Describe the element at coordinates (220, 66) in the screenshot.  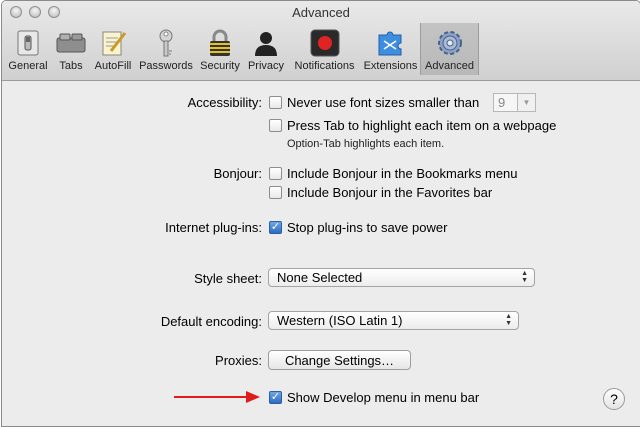
I see `tab-label: Security` at that location.